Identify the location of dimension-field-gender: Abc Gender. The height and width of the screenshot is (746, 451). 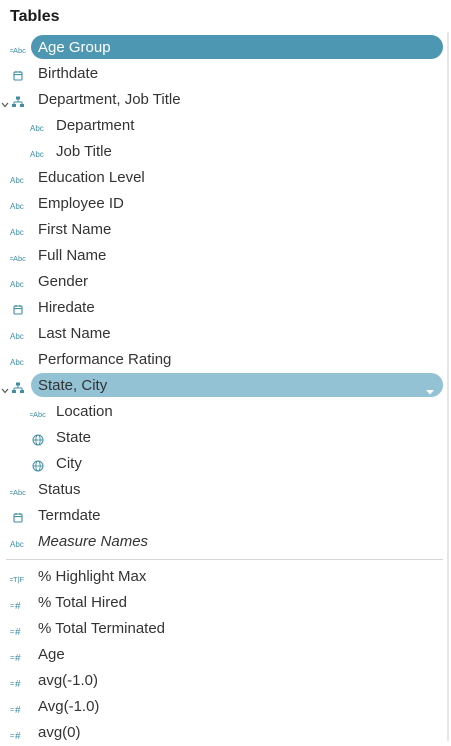
(223, 282).